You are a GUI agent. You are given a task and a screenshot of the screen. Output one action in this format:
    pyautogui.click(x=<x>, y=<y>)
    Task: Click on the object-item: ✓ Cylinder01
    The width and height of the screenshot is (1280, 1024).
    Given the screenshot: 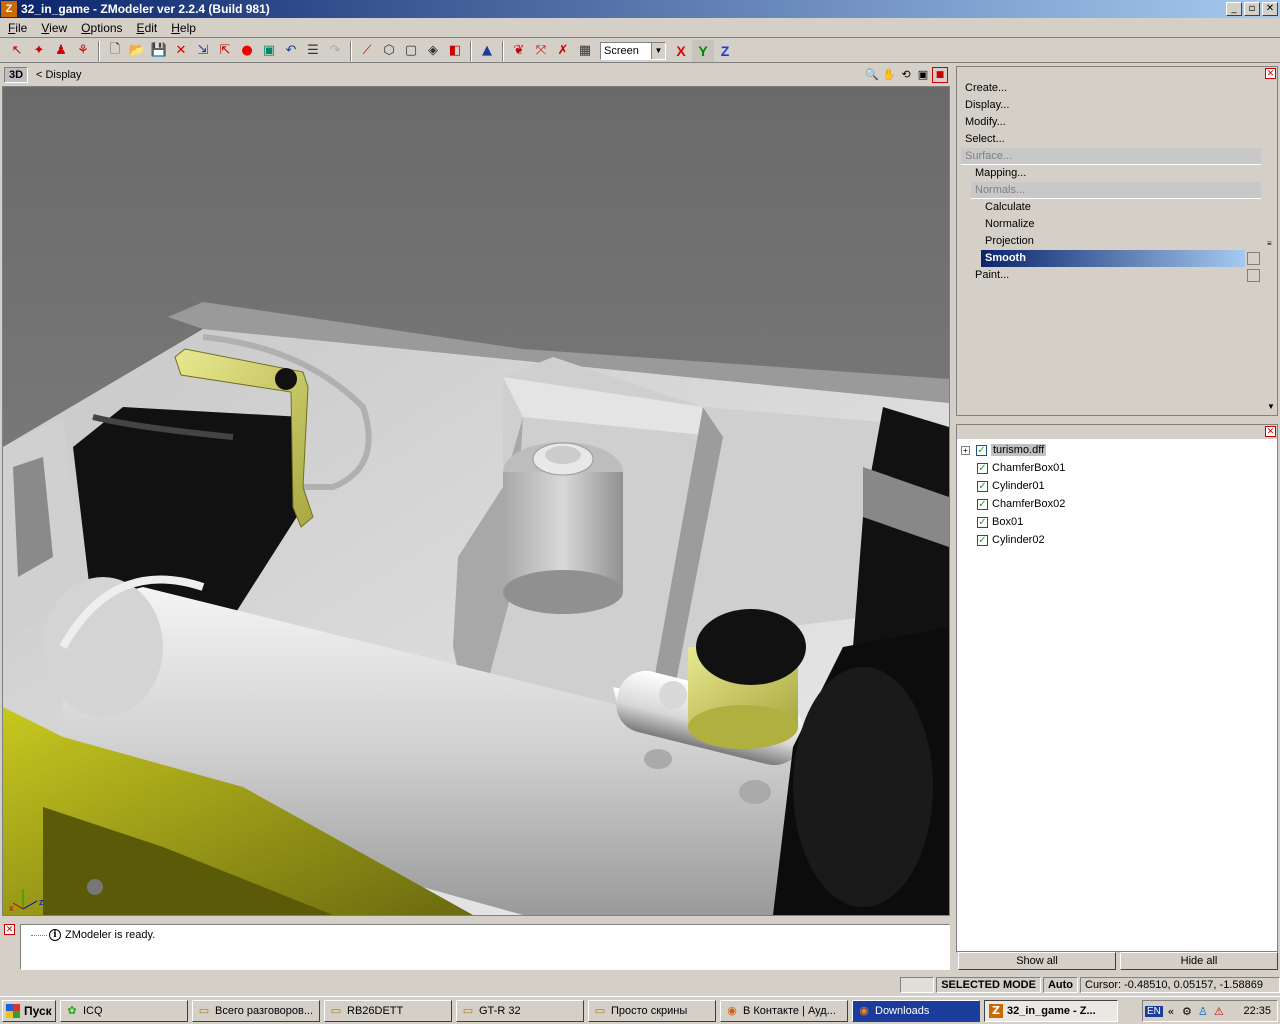 What is the action you would take?
    pyautogui.click(x=1011, y=486)
    